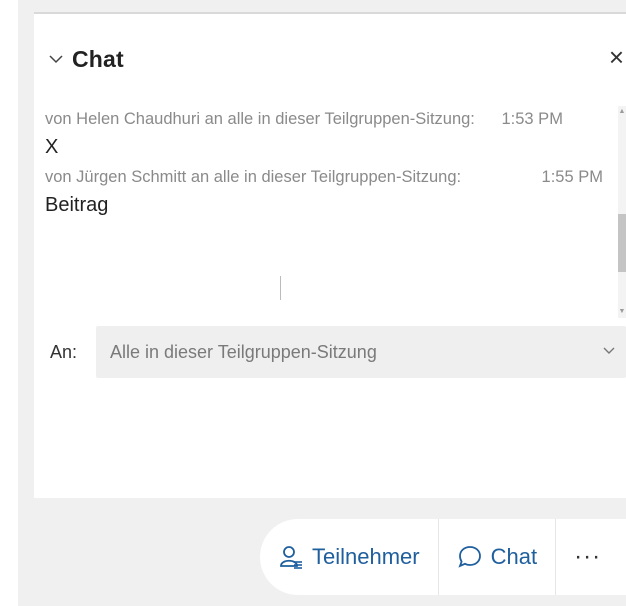 This screenshot has width=626, height=606. I want to click on message-time: 1:53 PM, so click(532, 119).